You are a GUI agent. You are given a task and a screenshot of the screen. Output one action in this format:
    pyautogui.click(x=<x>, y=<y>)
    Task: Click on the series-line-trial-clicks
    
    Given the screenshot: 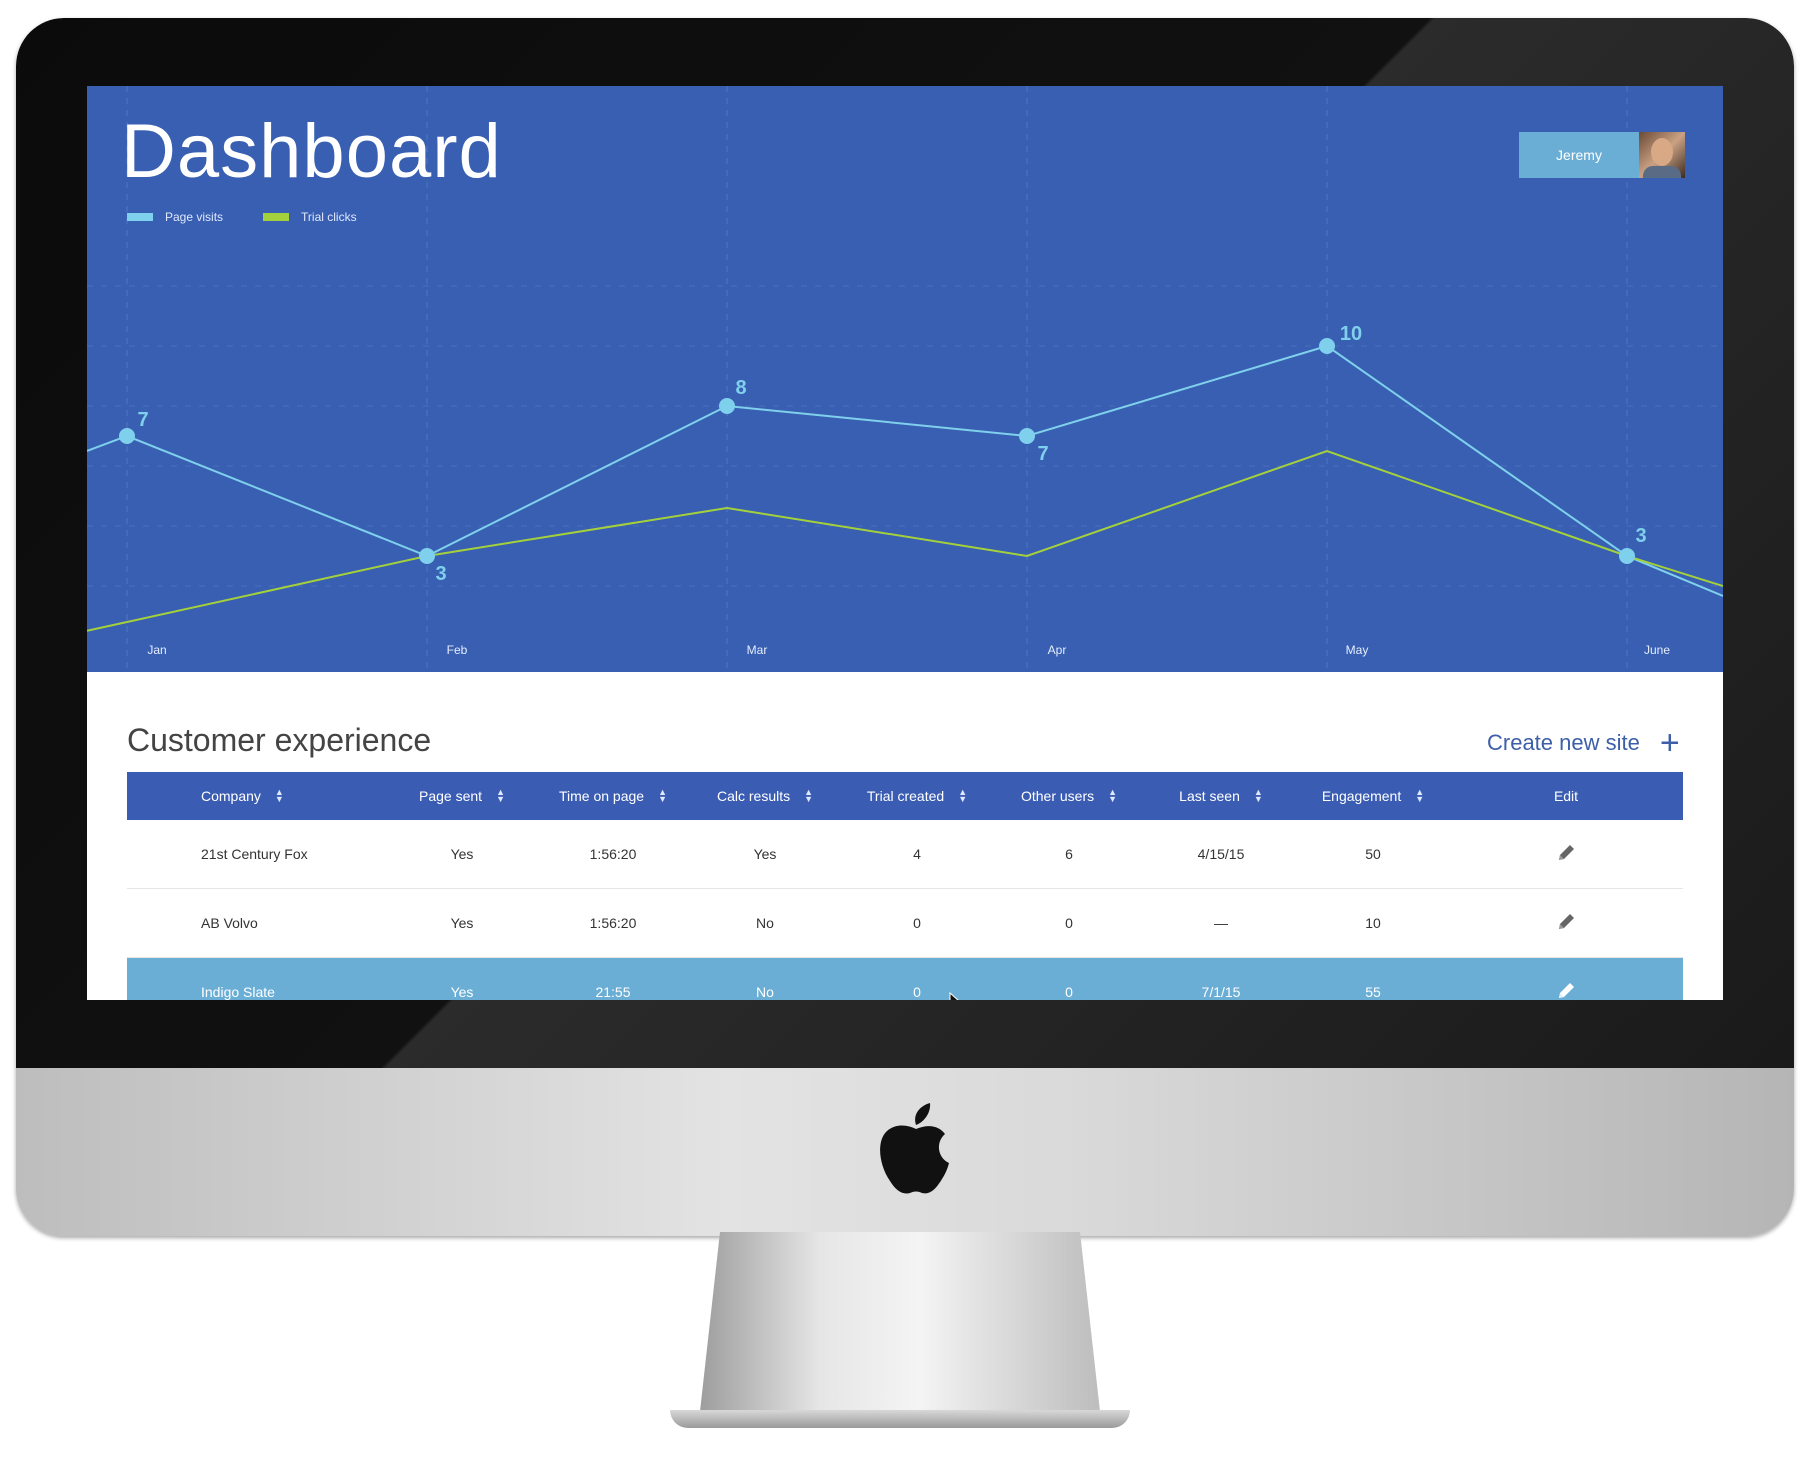 What is the action you would take?
    pyautogui.click(x=905, y=540)
    